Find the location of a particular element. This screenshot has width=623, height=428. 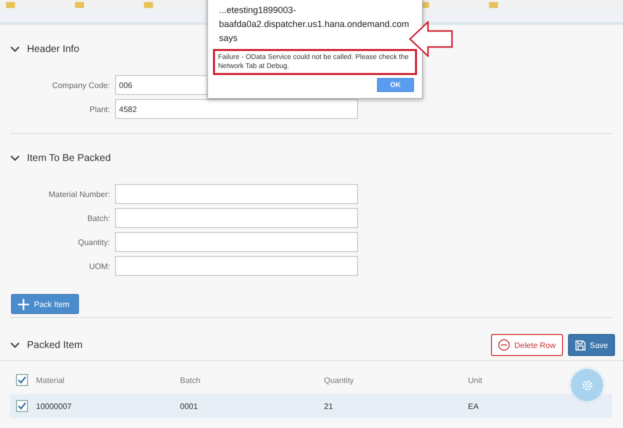

column-header: Batch is located at coordinates (191, 380).